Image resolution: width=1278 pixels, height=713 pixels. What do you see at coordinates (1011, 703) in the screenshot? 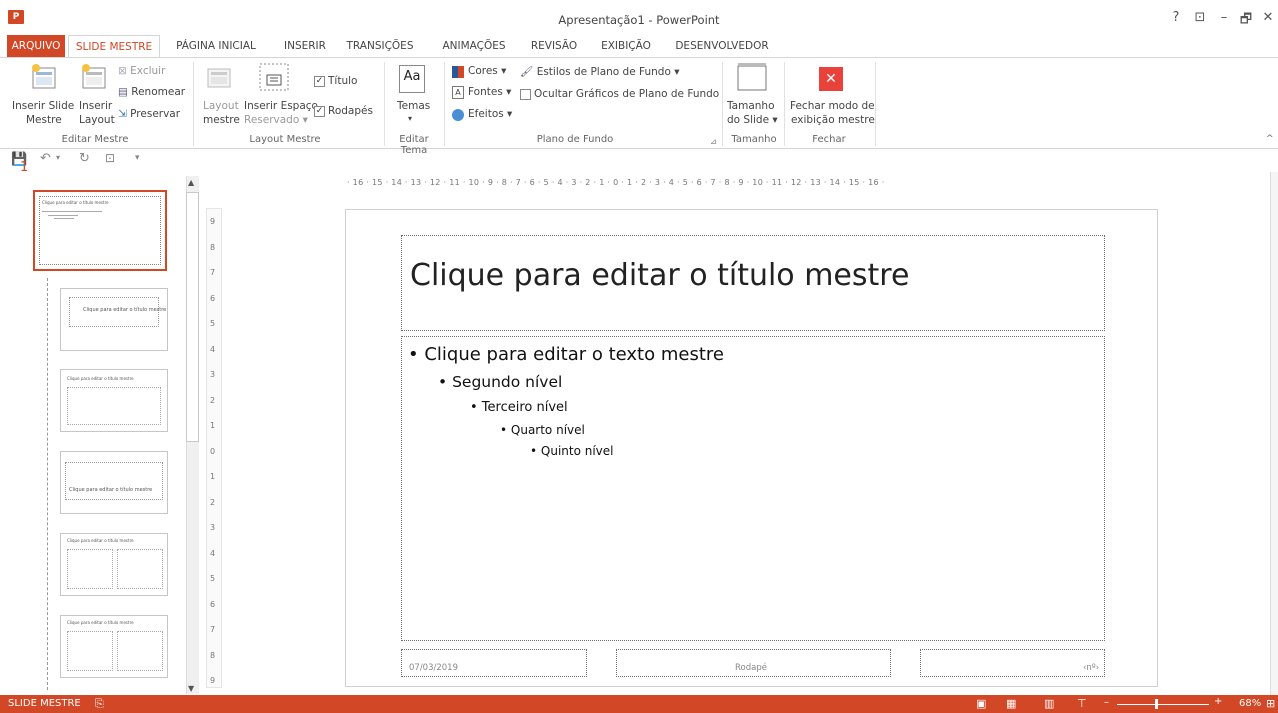
I see `slide-sorter-icon: ▦` at bounding box center [1011, 703].